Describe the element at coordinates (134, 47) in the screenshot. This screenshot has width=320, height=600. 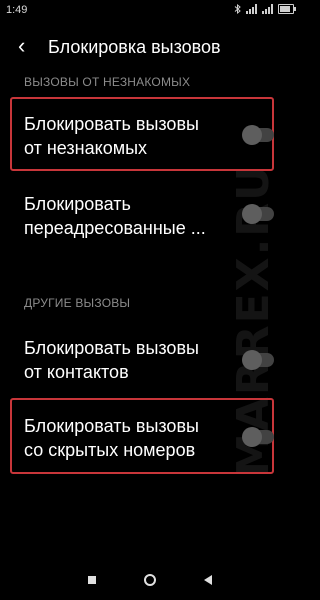
I see `page-title: Блокировка вызовов` at that location.